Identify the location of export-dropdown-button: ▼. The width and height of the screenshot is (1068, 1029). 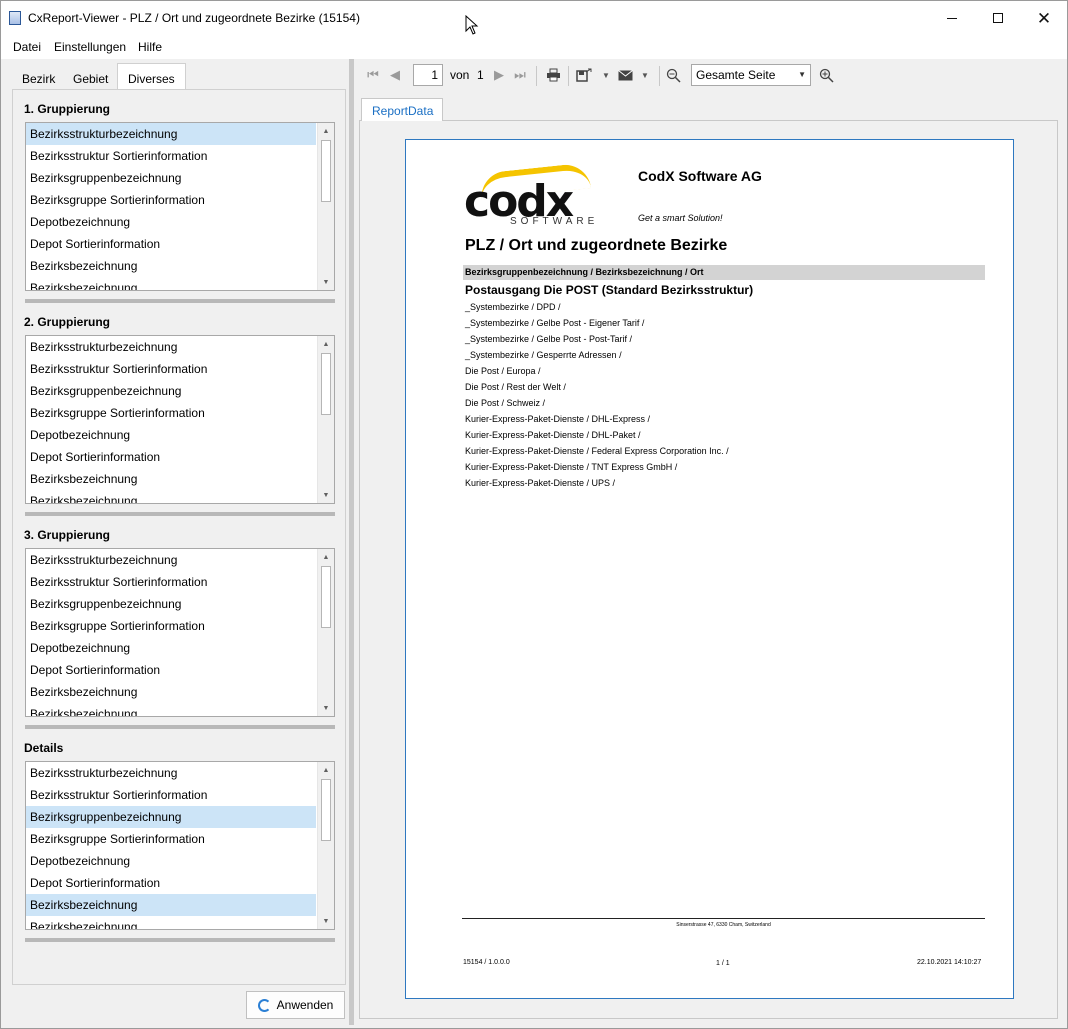
(606, 75).